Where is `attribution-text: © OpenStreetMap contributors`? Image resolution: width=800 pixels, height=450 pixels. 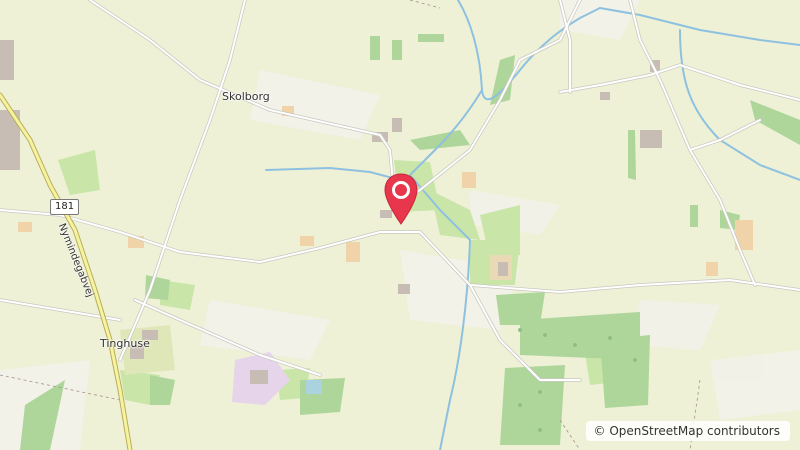 attribution-text: © OpenStreetMap contributors is located at coordinates (686, 431).